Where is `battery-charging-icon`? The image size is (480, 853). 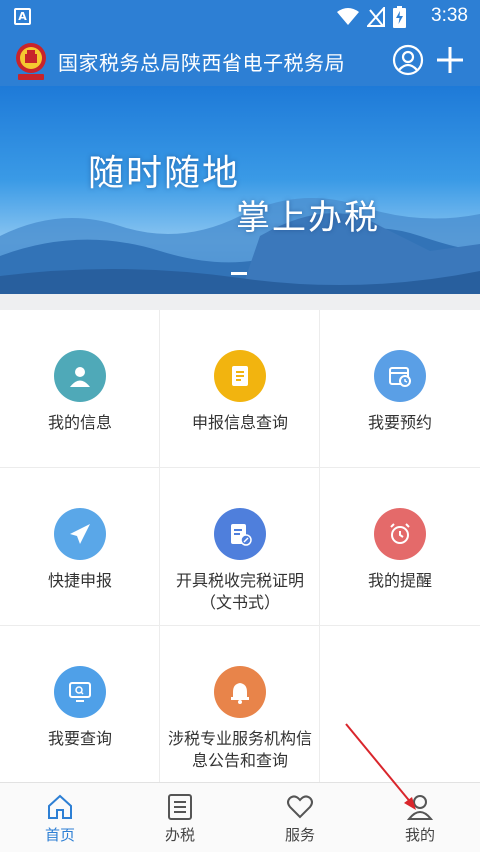 battery-charging-icon is located at coordinates (399, 17).